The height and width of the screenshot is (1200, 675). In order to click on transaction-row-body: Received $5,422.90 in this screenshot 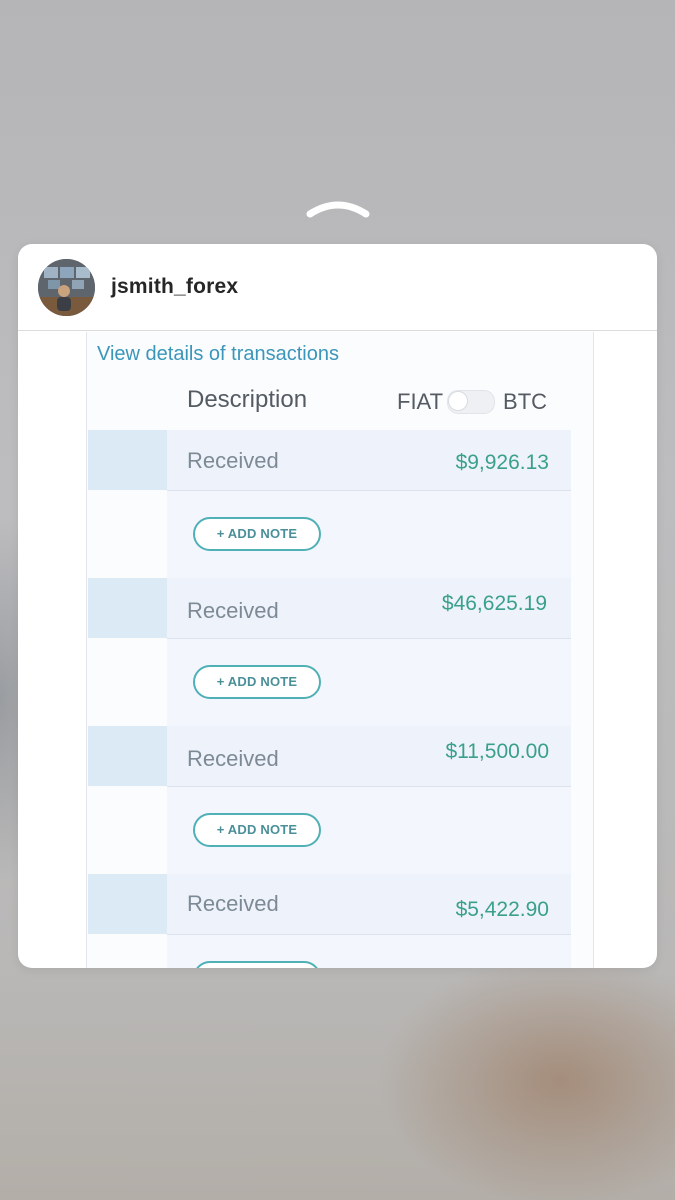, I will do `click(369, 904)`.